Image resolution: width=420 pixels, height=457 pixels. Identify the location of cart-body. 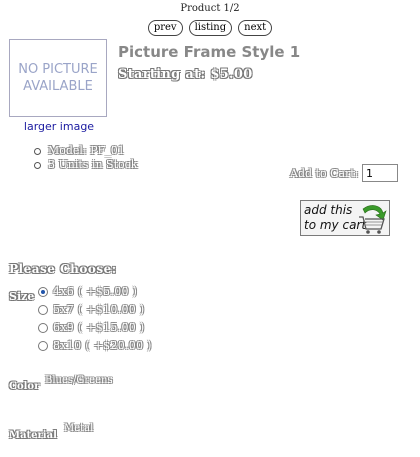
(372, 223).